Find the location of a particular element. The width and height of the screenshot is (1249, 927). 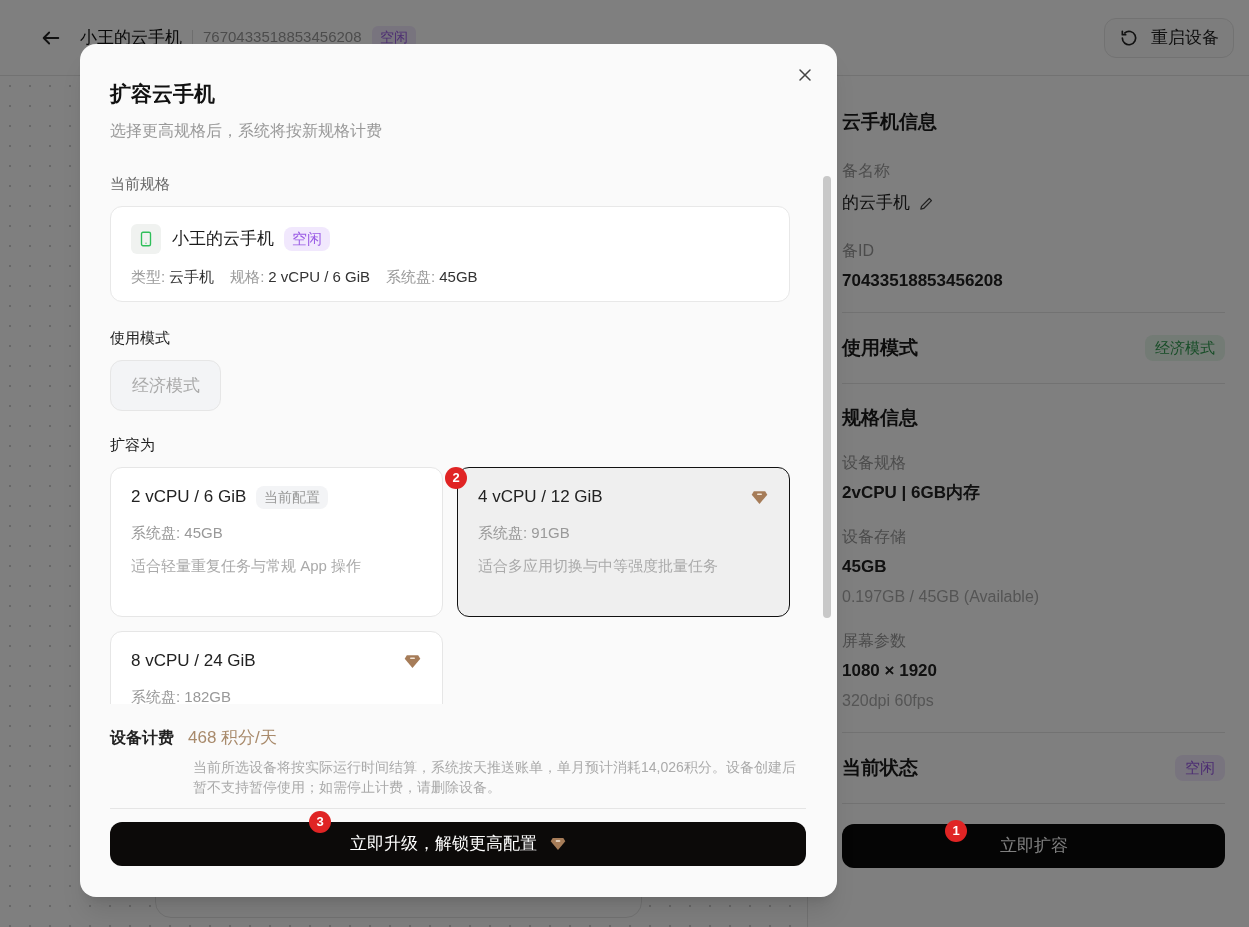

meta-value: 45GB is located at coordinates (458, 276).